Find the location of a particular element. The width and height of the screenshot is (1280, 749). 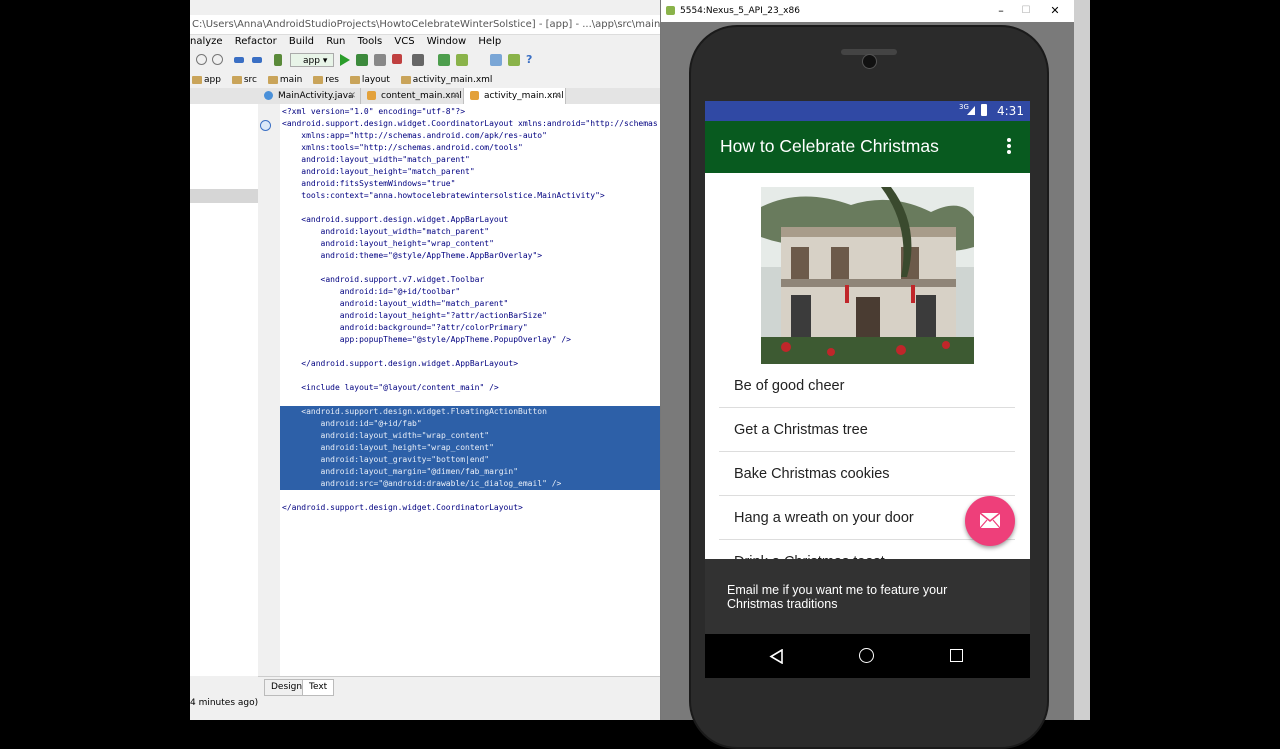

system-status-bar: 3G 4:31 is located at coordinates (867, 111).